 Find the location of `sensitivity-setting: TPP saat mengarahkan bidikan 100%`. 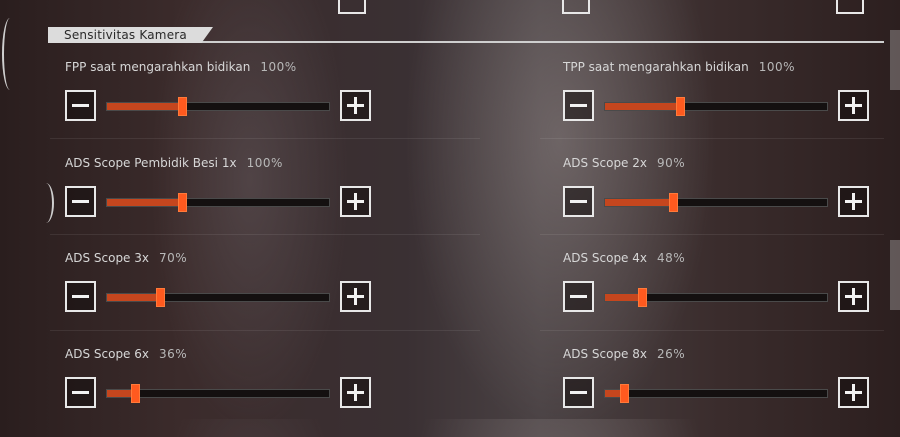

sensitivity-setting: TPP saat mengarahkan bidikan 100% is located at coordinates (718, 105).